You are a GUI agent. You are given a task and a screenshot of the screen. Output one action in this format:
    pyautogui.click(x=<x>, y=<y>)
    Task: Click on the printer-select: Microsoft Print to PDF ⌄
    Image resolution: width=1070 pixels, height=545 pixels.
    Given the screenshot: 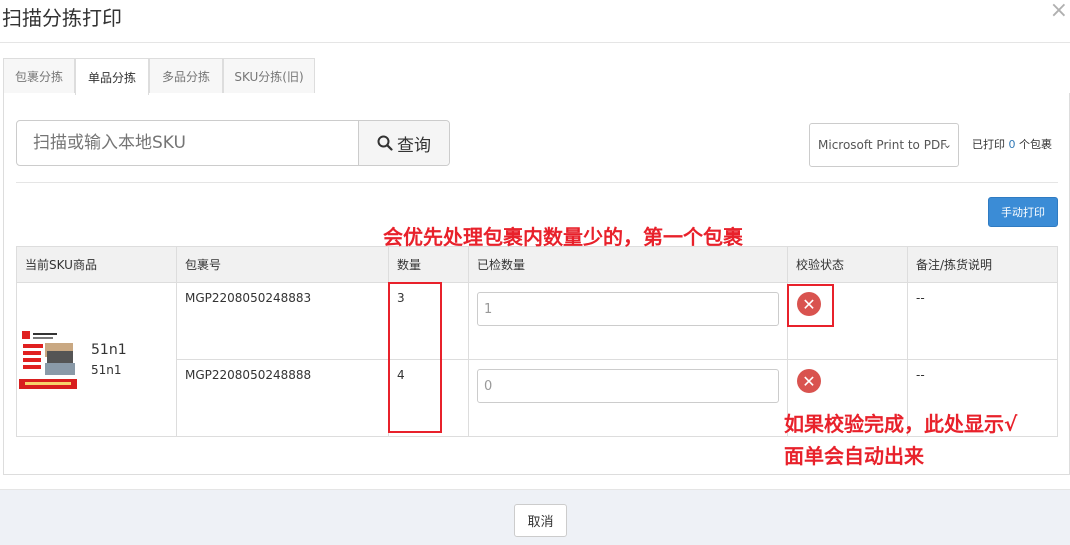 What is the action you would take?
    pyautogui.click(x=884, y=145)
    